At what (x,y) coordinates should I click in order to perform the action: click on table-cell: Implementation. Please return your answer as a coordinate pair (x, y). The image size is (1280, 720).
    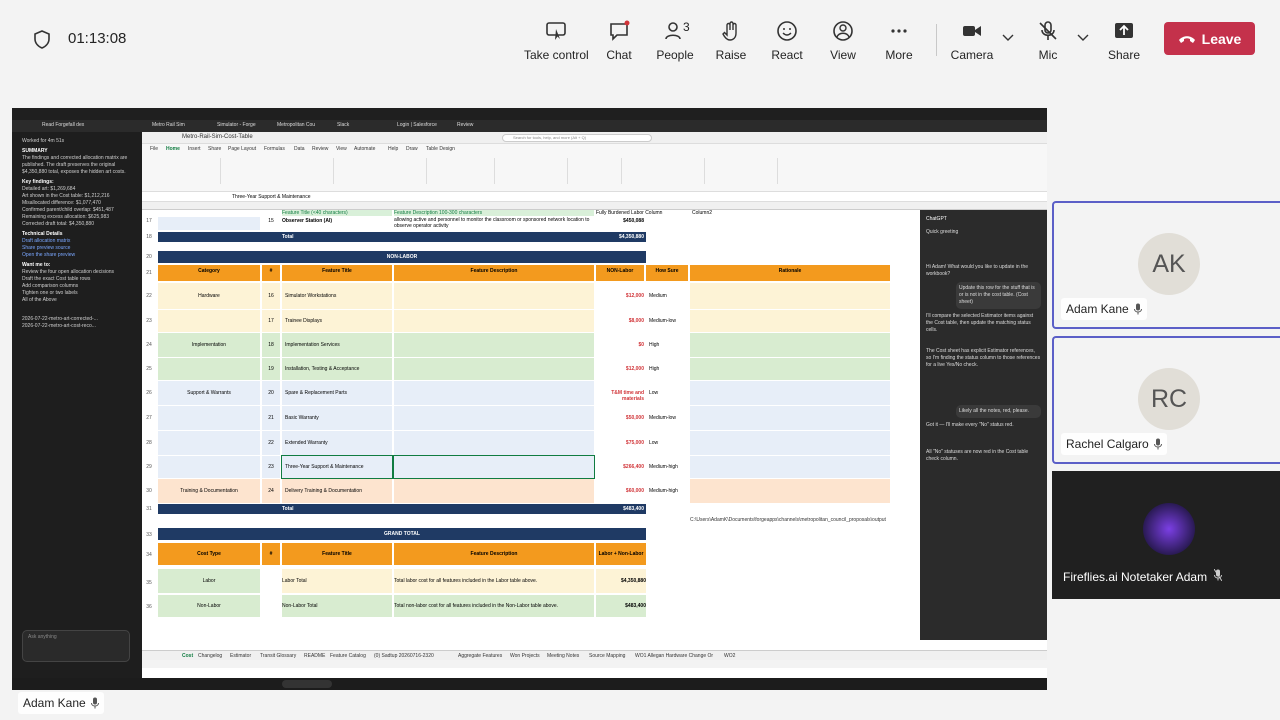
    Looking at the image, I should click on (209, 345).